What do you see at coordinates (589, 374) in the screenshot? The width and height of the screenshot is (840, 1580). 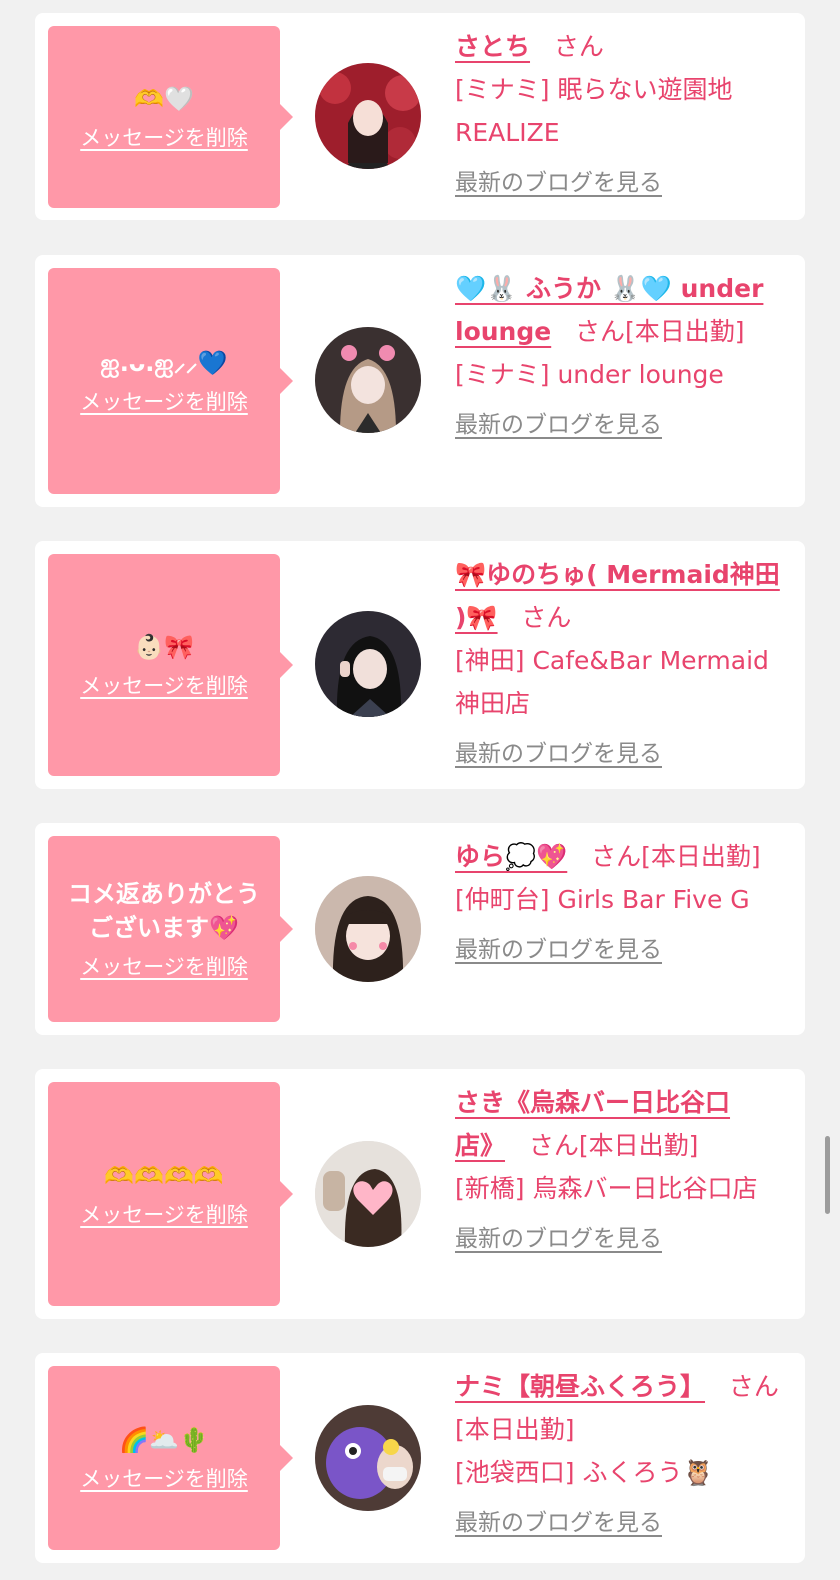 I see `shop-location: [ミナミ] under lounge` at bounding box center [589, 374].